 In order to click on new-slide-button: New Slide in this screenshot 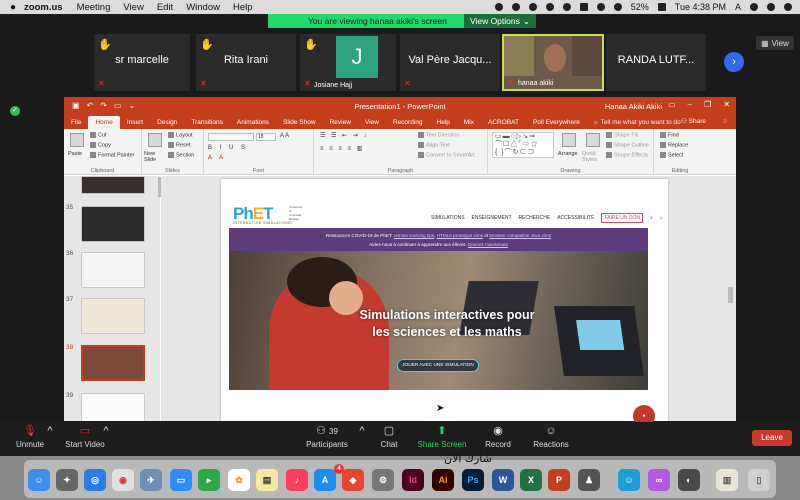, I will do `click(155, 157)`.